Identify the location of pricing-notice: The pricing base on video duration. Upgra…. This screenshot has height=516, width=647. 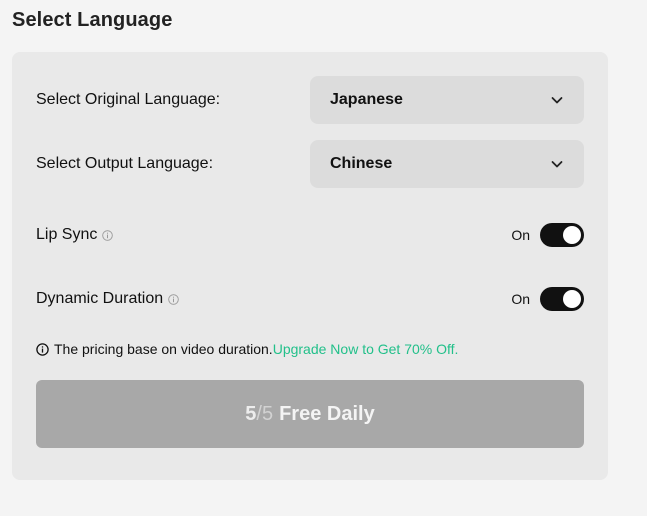
(247, 349).